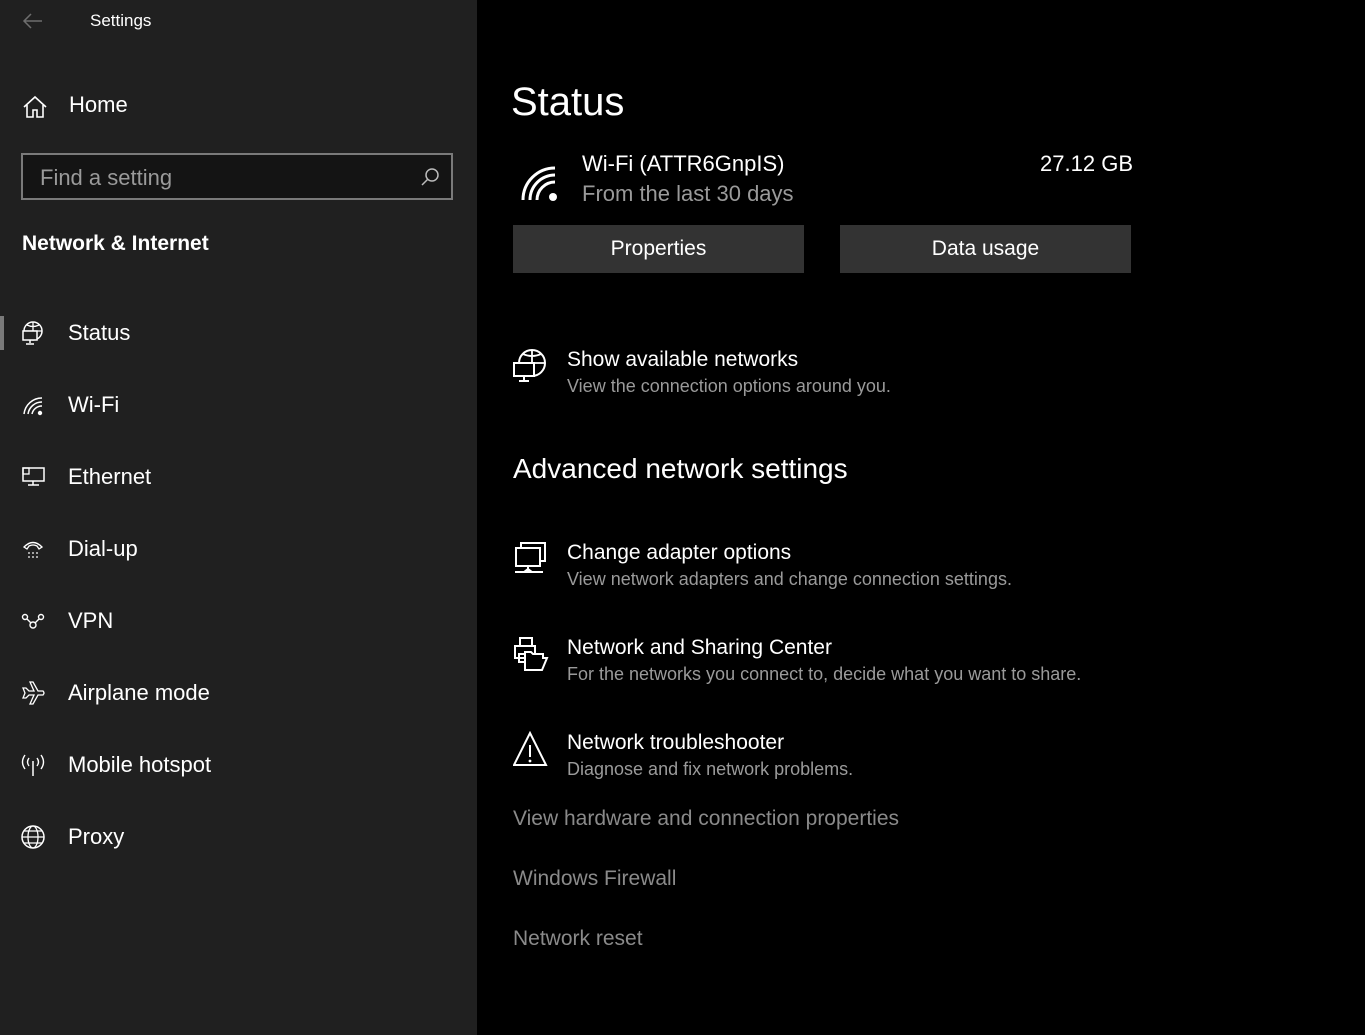 The image size is (1365, 1035). I want to click on wifi-signal-icon, so click(539, 183).